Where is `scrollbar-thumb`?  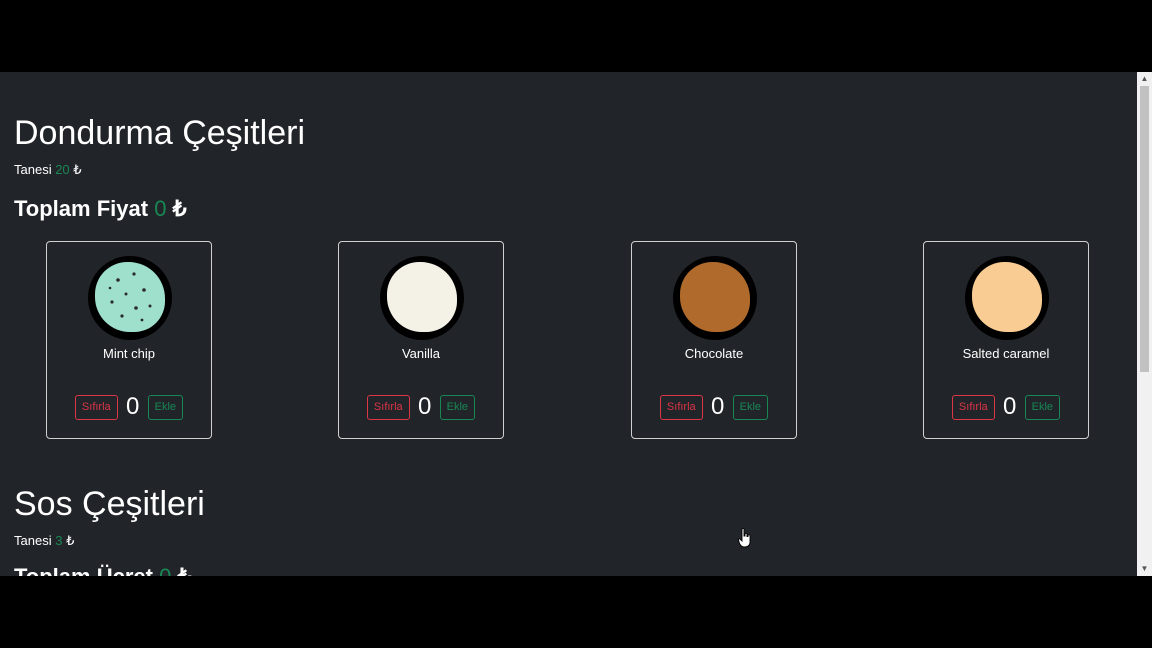
scrollbar-thumb is located at coordinates (1144, 229).